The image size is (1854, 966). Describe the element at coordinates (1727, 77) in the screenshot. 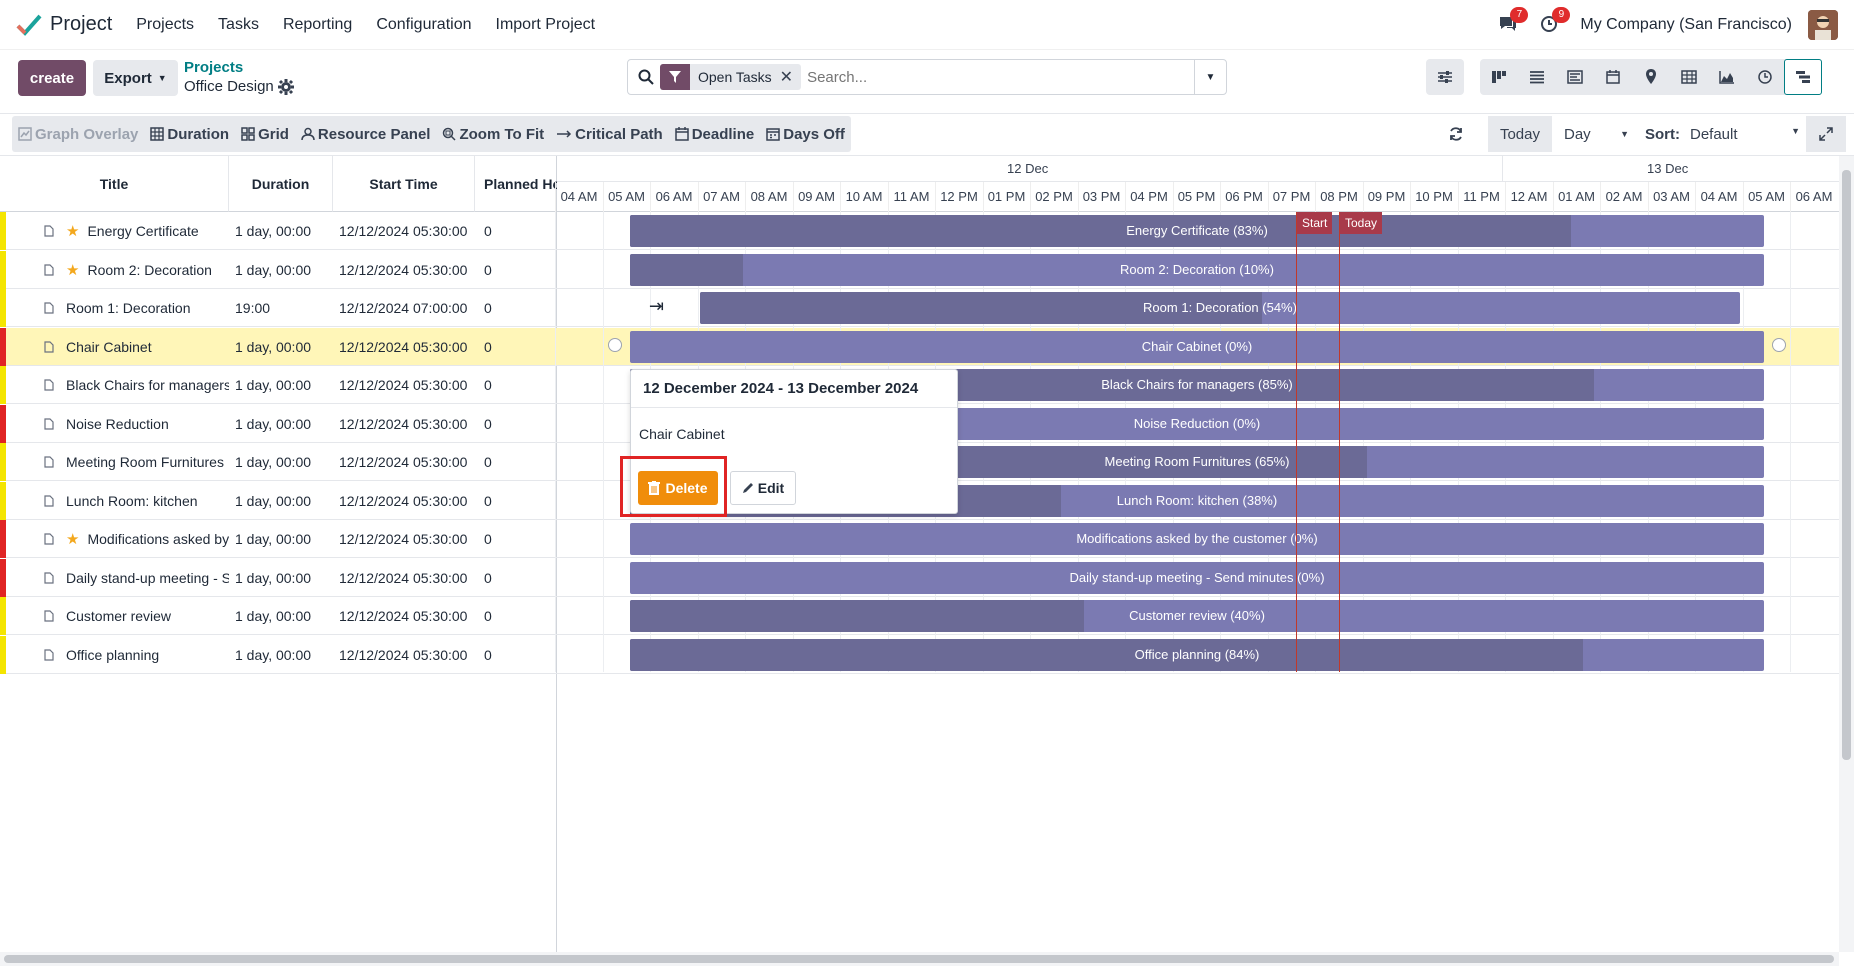

I see `graph-view-button` at that location.